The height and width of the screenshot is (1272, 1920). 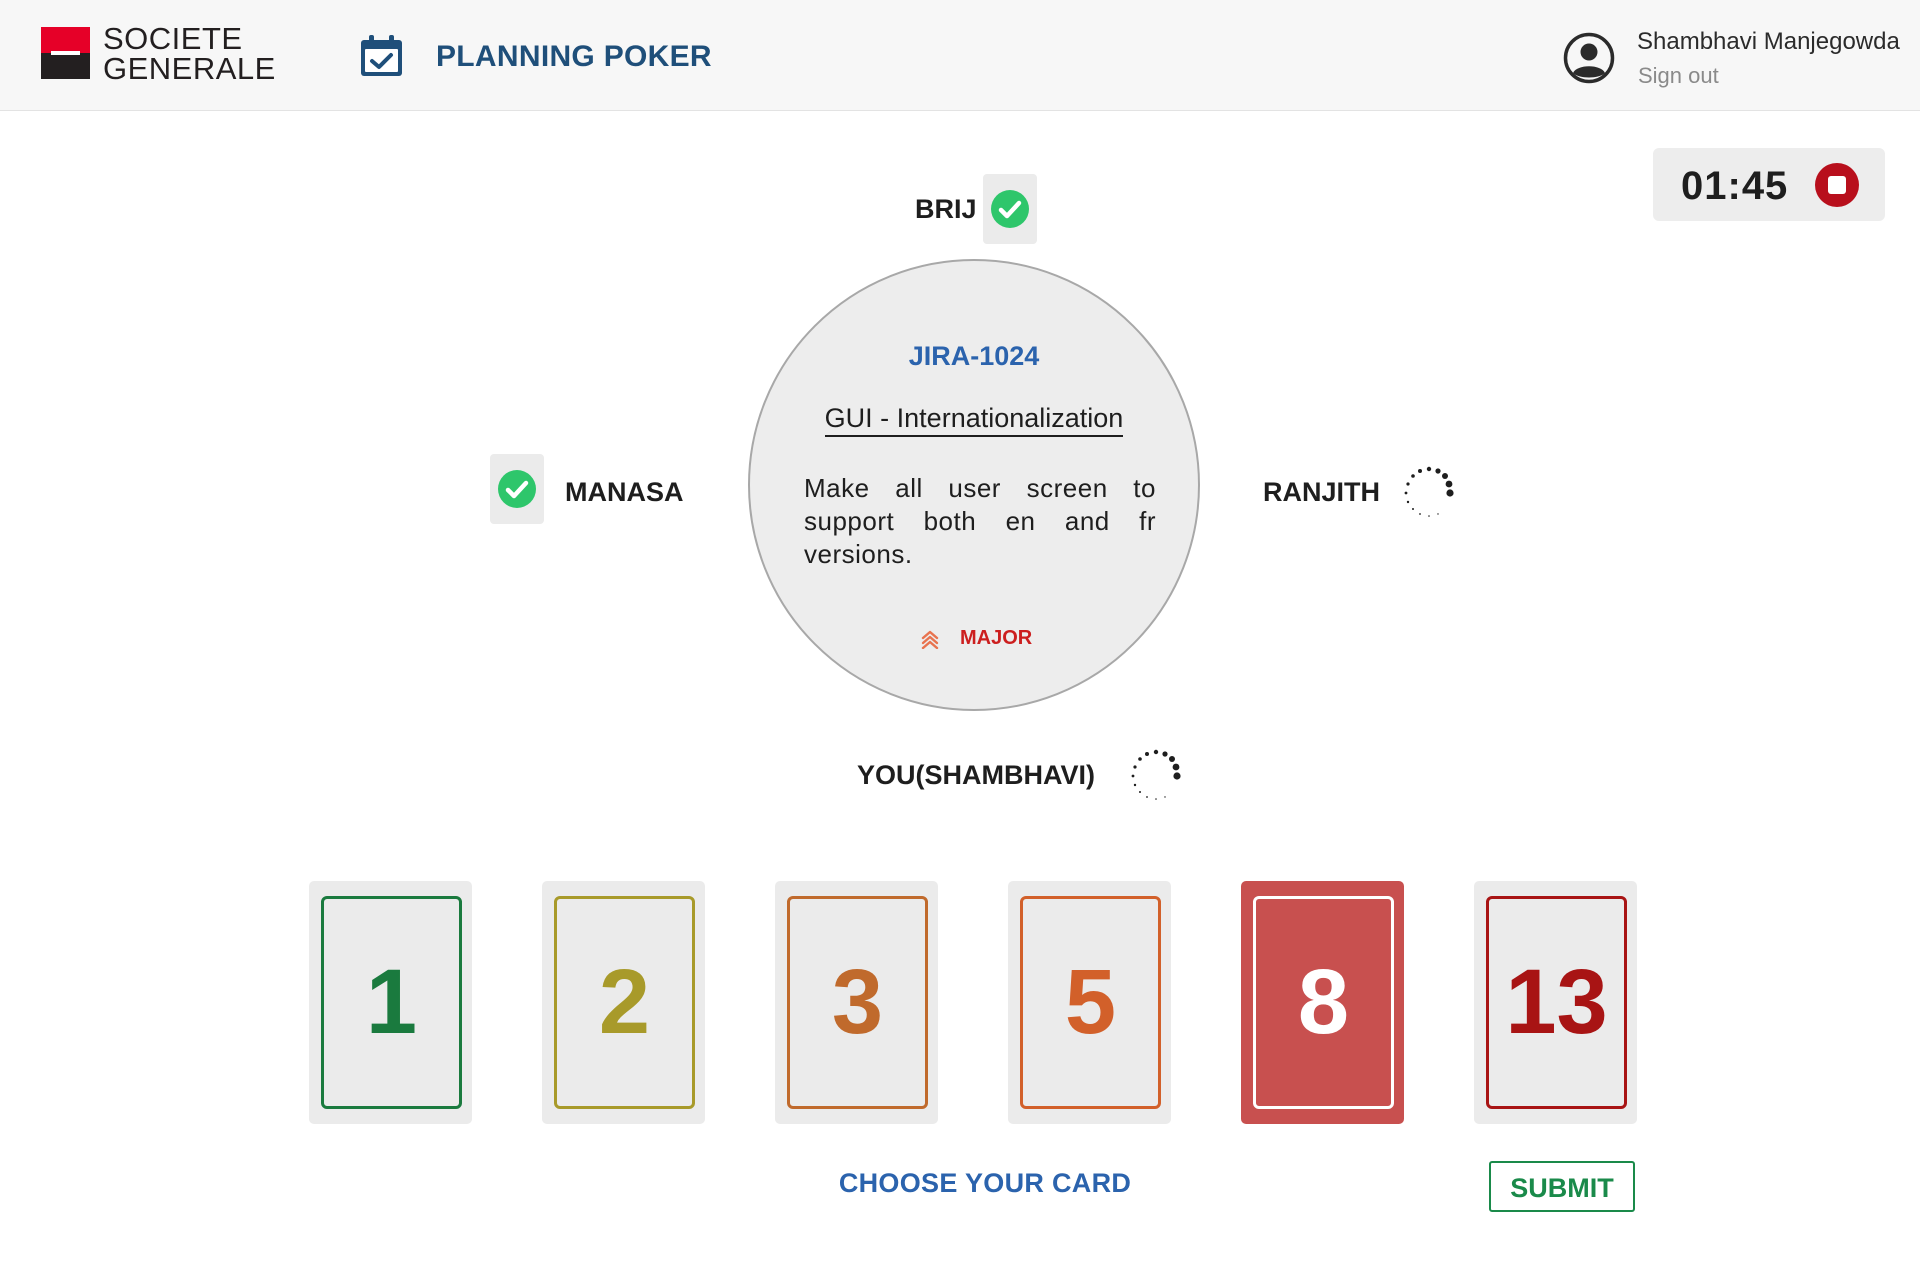 What do you see at coordinates (381, 55) in the screenshot?
I see `calendar-check-icon` at bounding box center [381, 55].